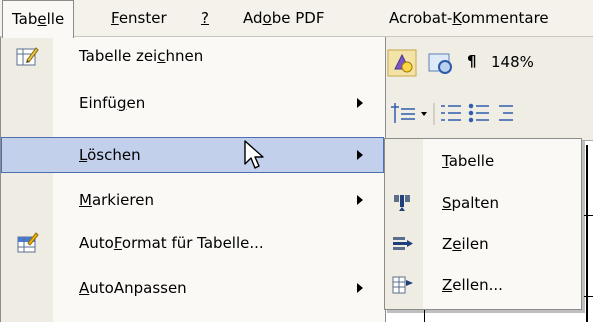 The width and height of the screenshot is (593, 322). What do you see at coordinates (110, 155) in the screenshot?
I see `menu-item-label: Löschen` at bounding box center [110, 155].